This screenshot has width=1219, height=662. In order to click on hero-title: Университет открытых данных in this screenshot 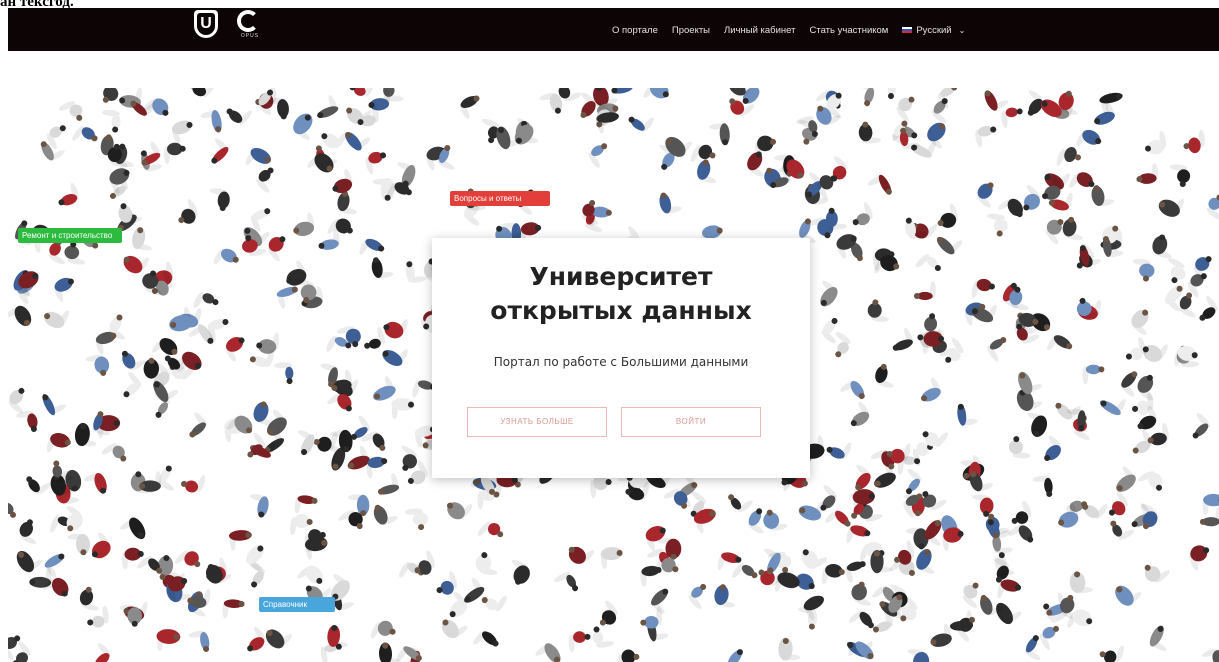, I will do `click(621, 294)`.